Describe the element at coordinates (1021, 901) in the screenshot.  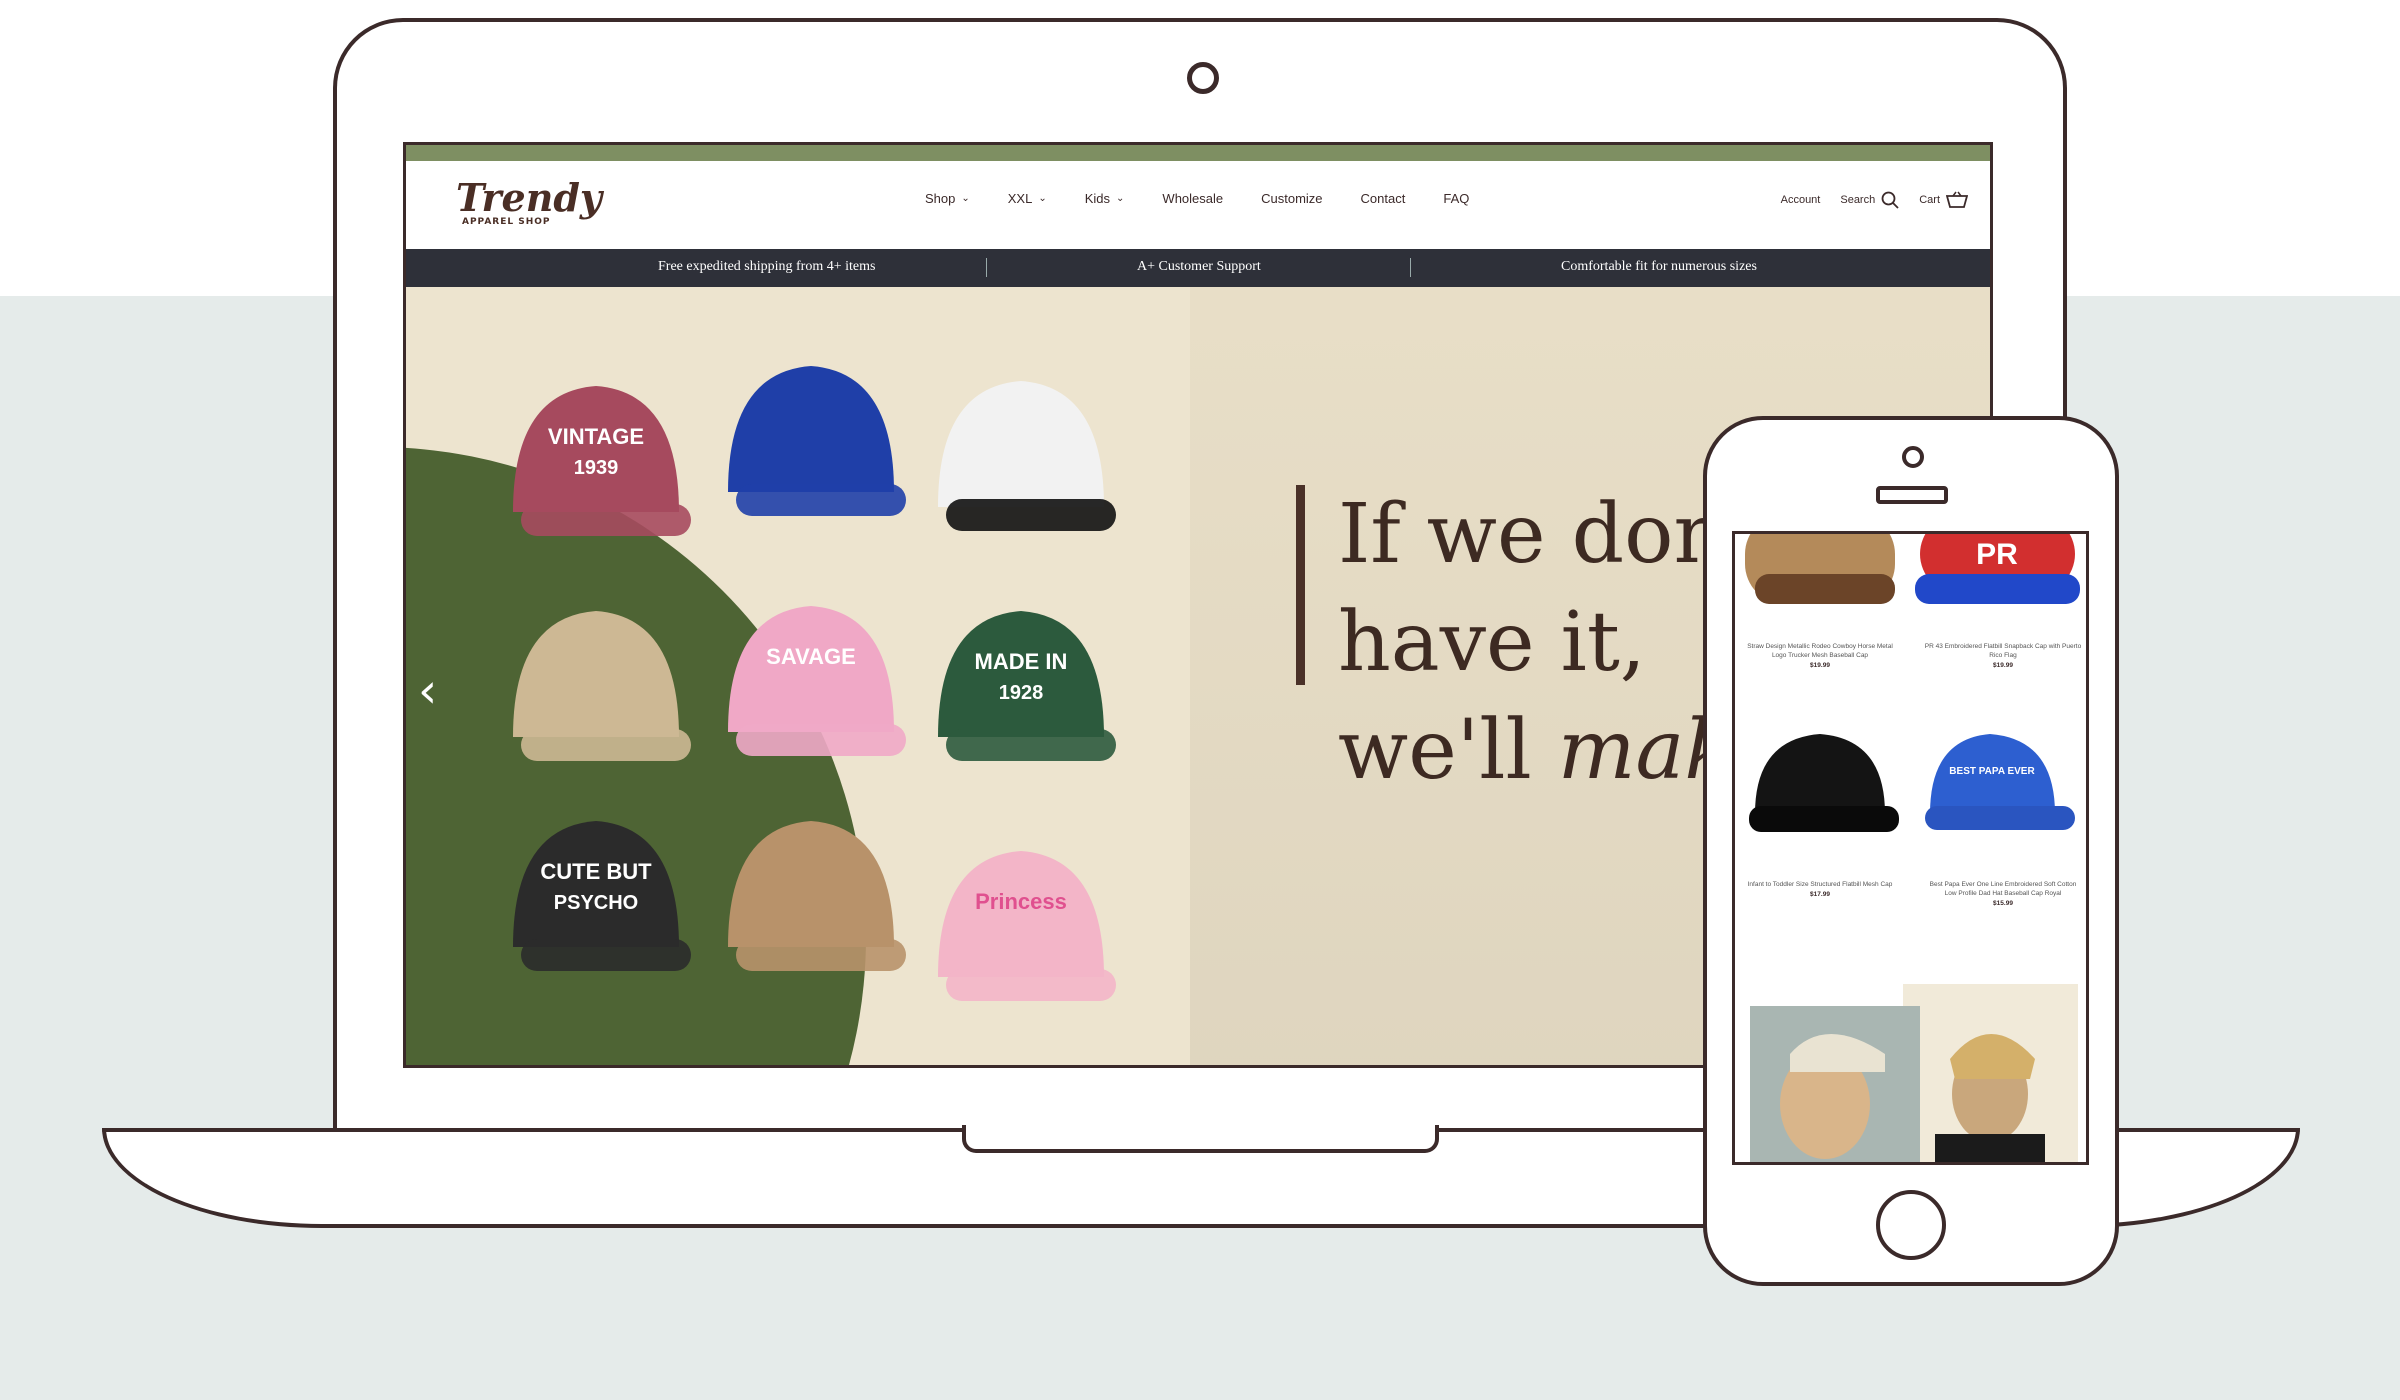
I see `cap-text: Princess` at that location.